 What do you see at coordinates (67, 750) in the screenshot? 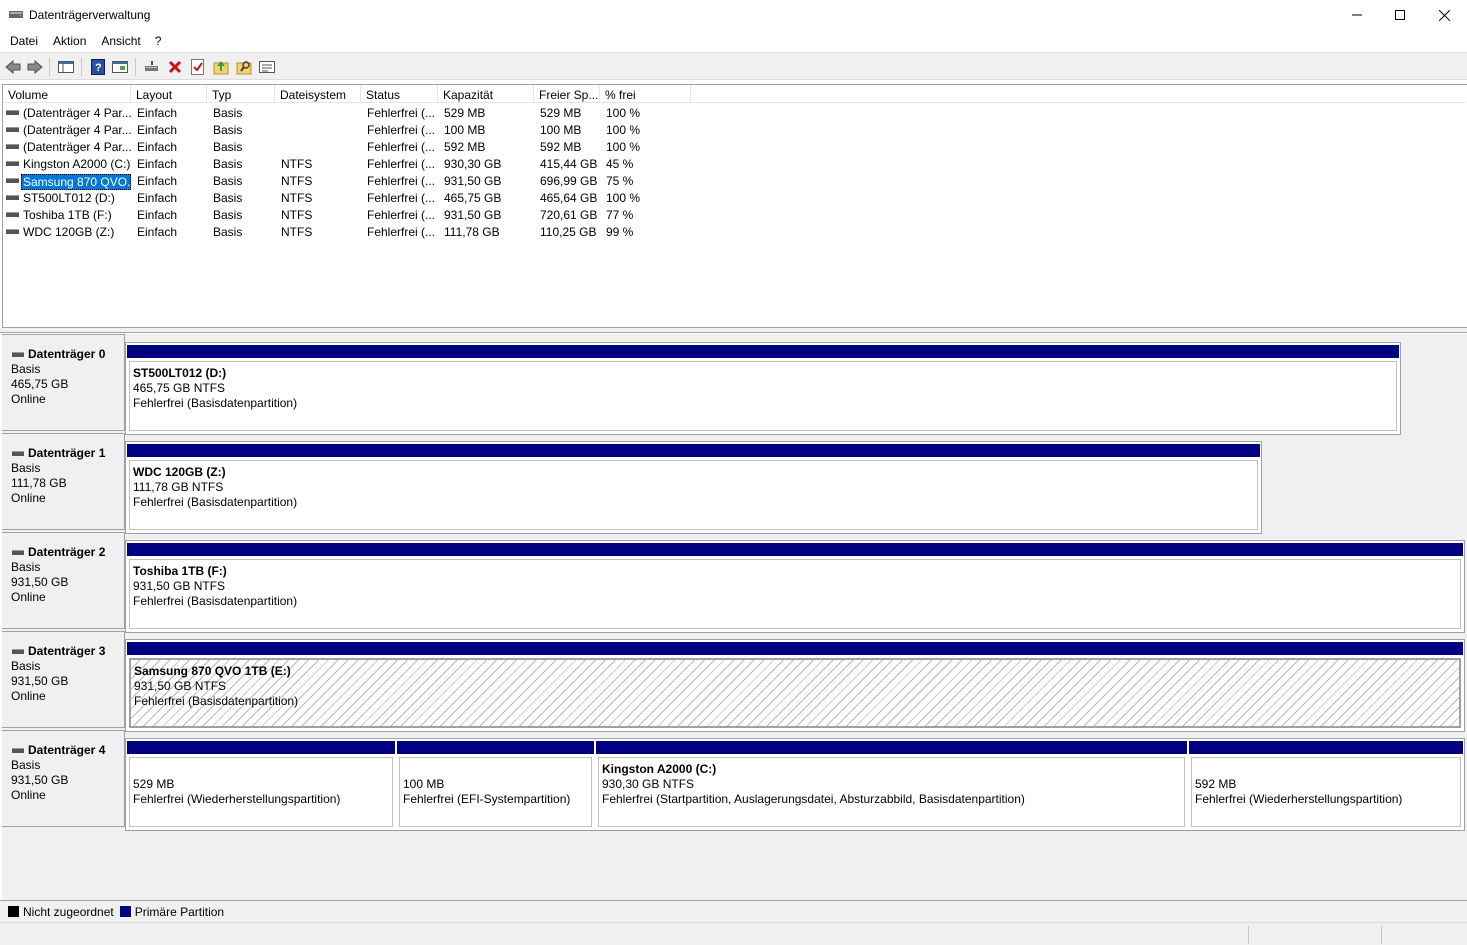
I see `disk-name: Datenträger 4` at bounding box center [67, 750].